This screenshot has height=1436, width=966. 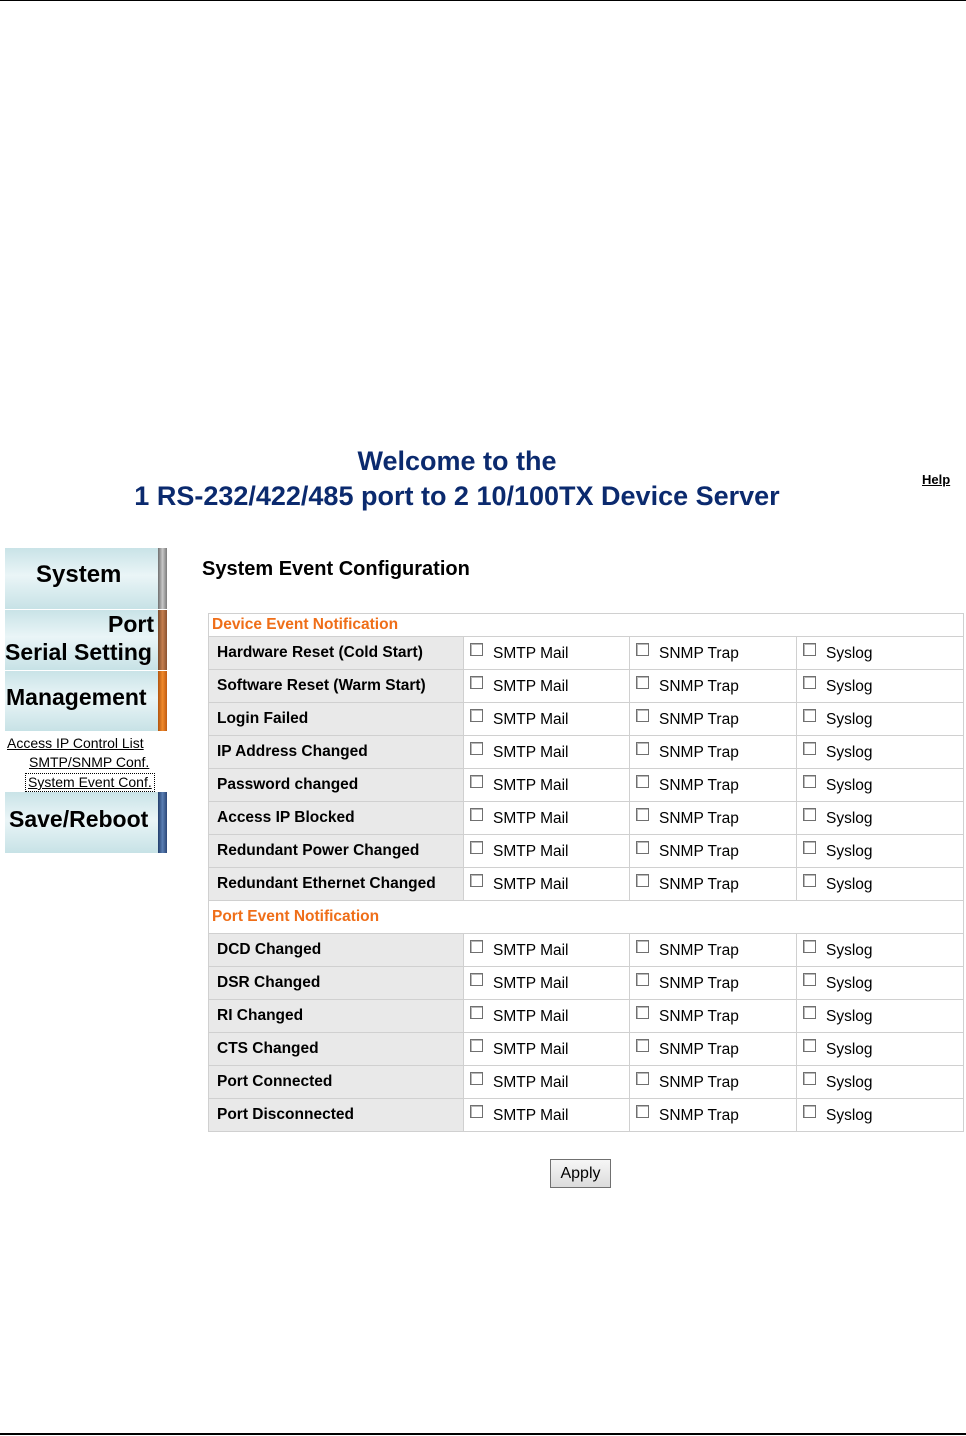 I want to click on help-link: Help, so click(x=936, y=479).